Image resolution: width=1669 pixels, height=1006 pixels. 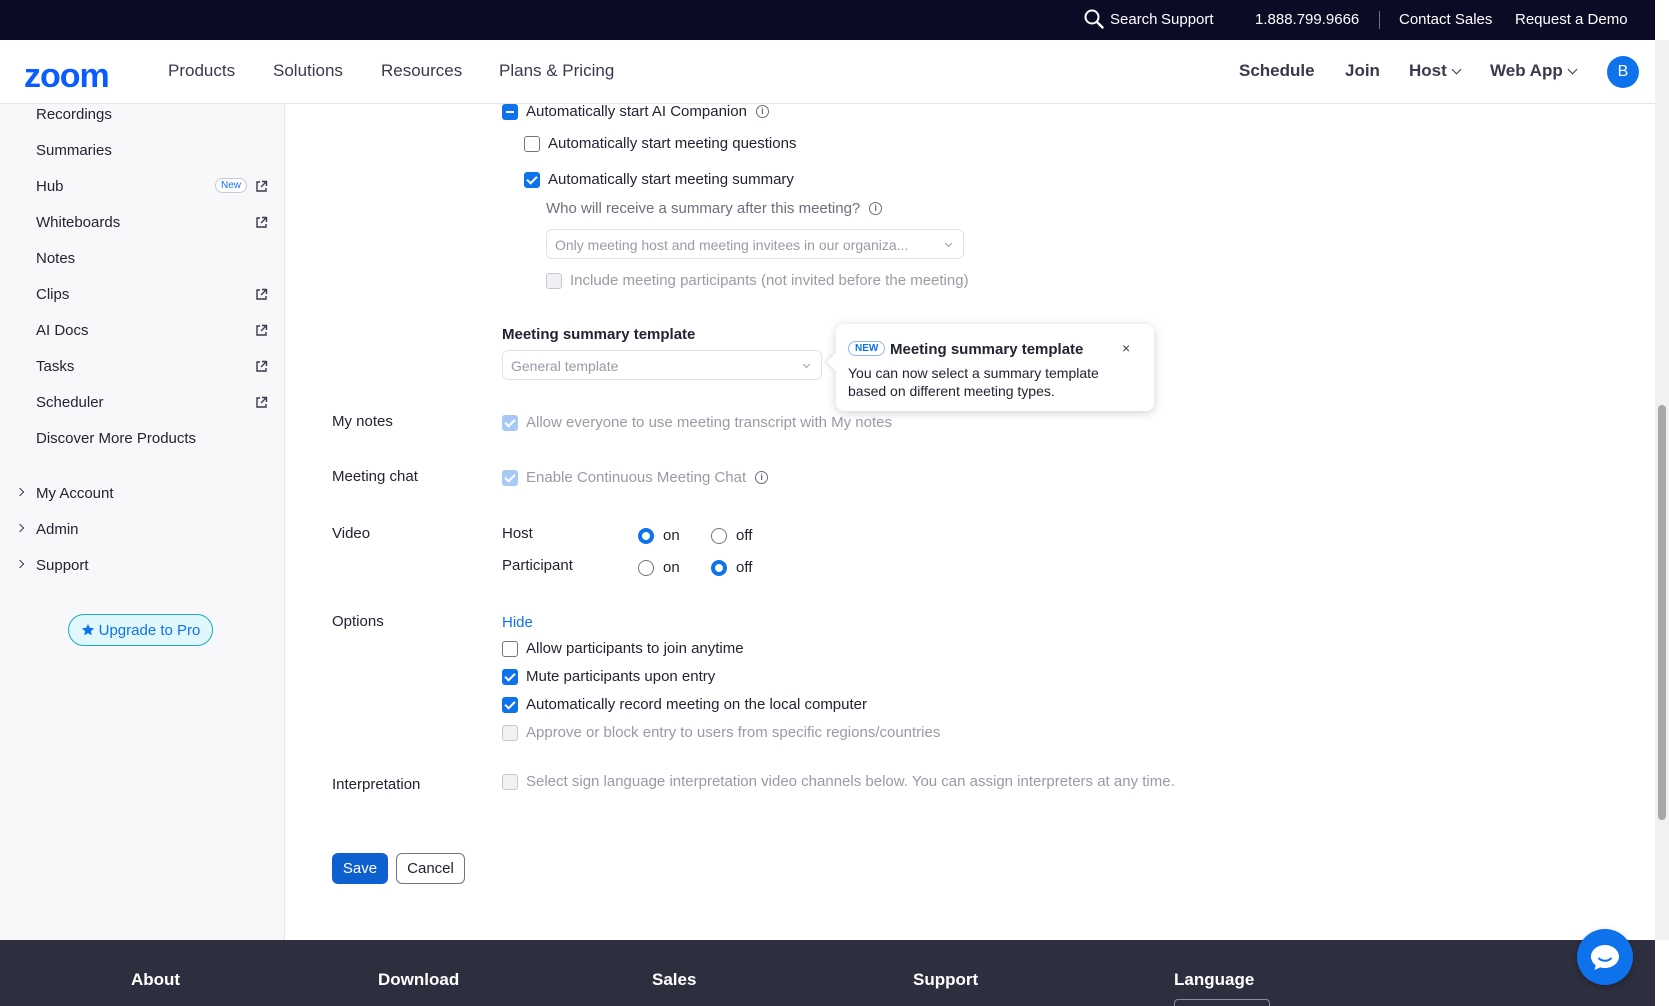 I want to click on meeting-summary-checkbox, so click(x=532, y=179).